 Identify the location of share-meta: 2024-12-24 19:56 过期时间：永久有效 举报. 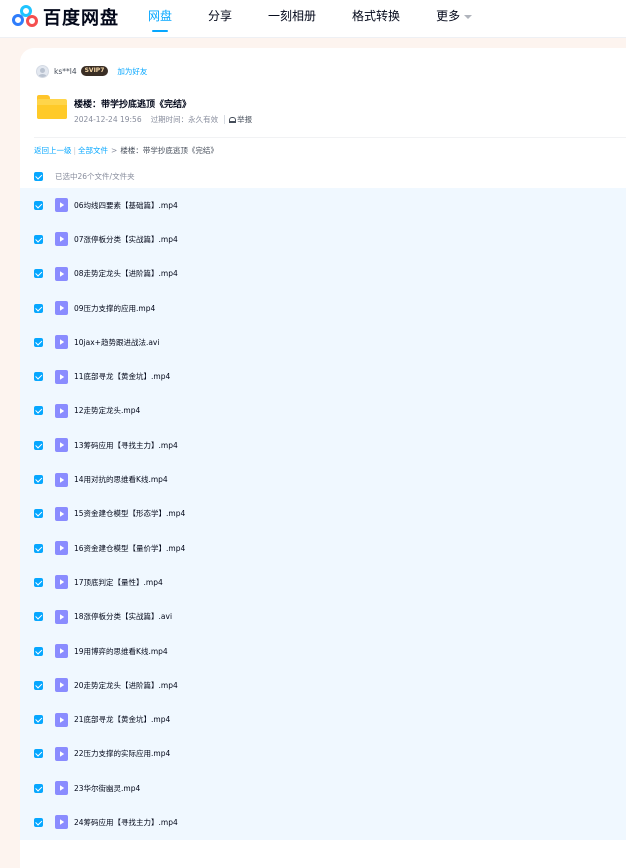
(163, 119).